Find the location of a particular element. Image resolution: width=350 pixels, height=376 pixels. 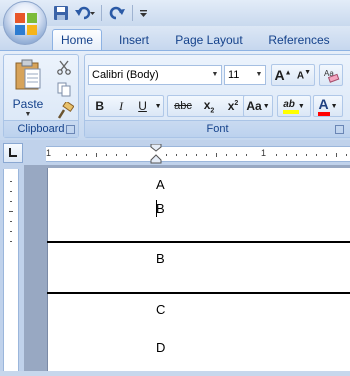

office-logo-icon is located at coordinates (26, 24).